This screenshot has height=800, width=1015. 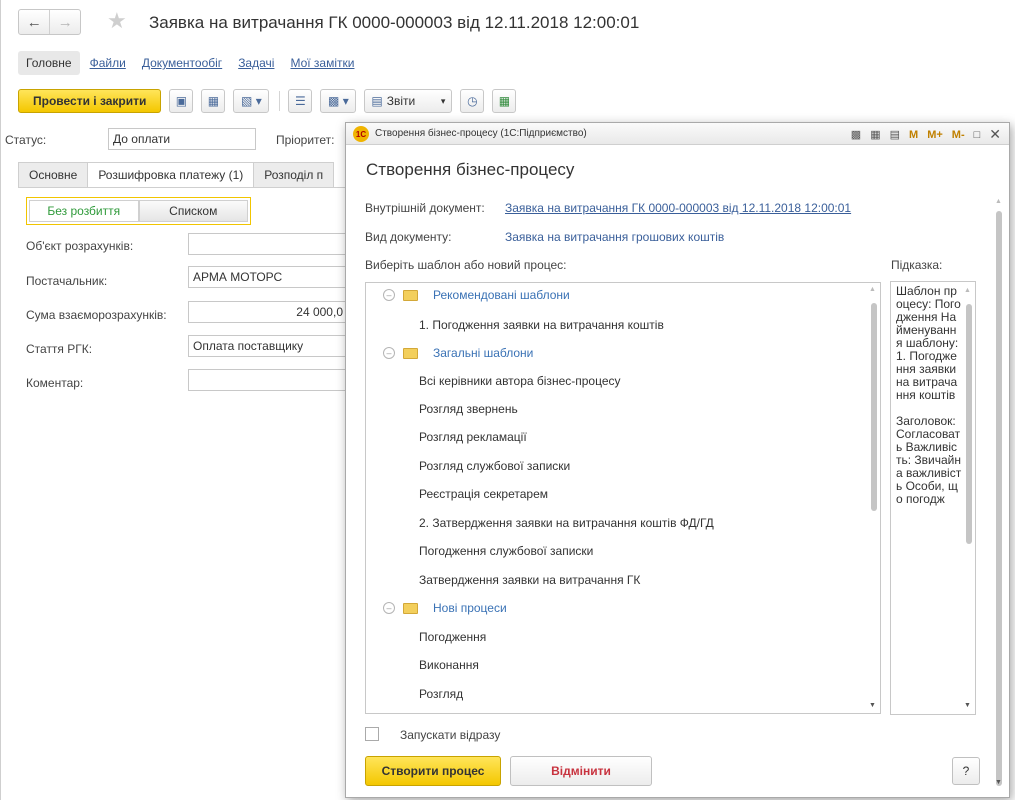 I want to click on tree-item-row: Погодження службової записки, so click(x=623, y=551).